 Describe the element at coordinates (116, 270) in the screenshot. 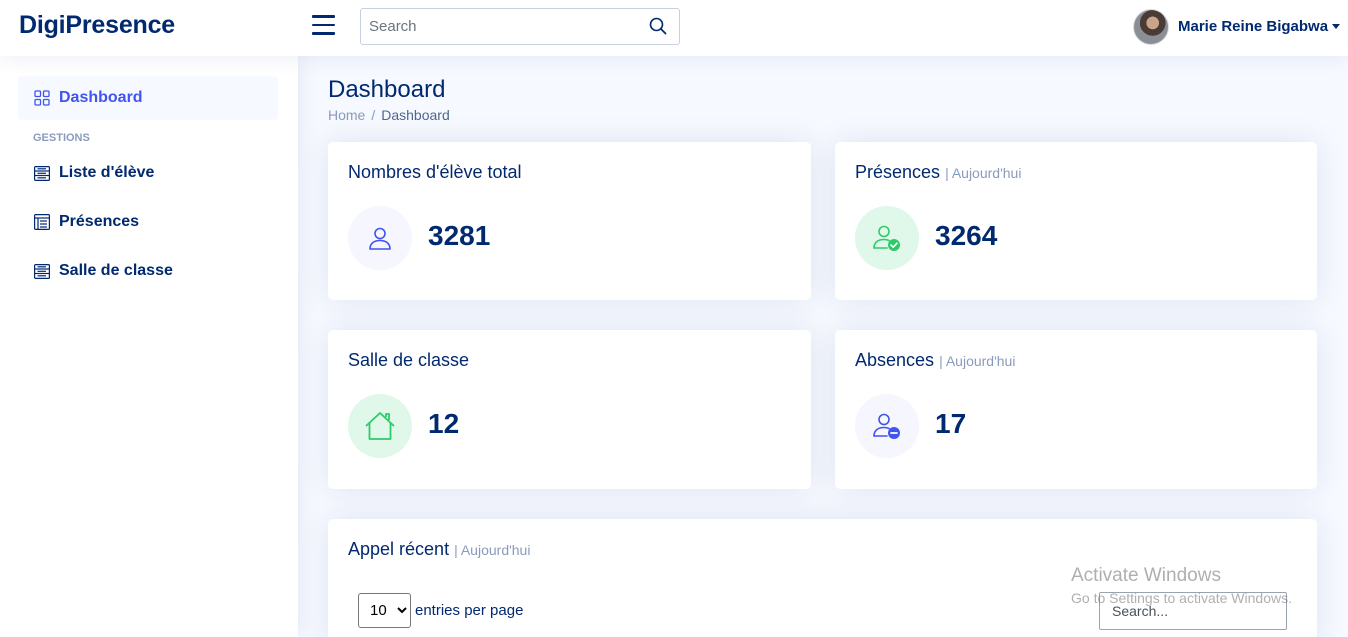

I see `sidebar-item-label: Salle de classe` at that location.